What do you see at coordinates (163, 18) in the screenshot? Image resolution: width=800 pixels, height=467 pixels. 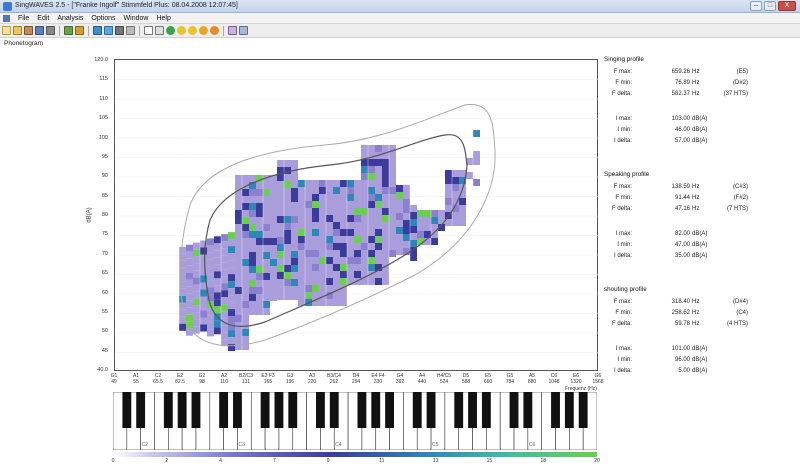 I see `menu-help: Help` at bounding box center [163, 18].